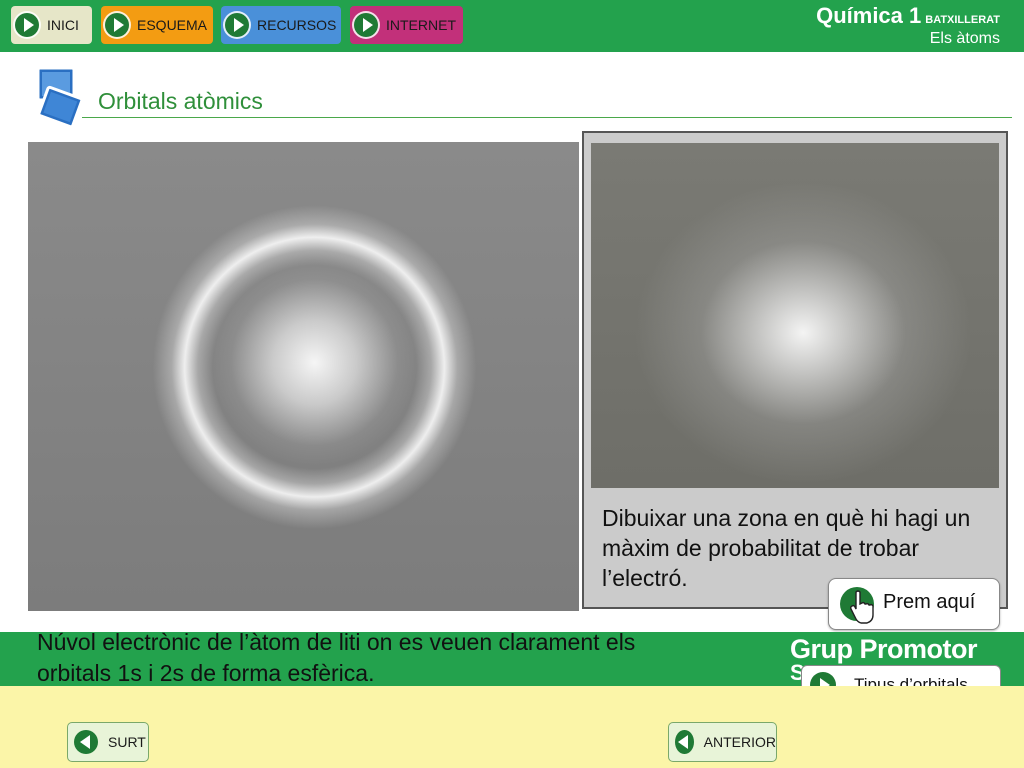  I want to click on nav-esquema-button: ESQUEMA, so click(157, 25).